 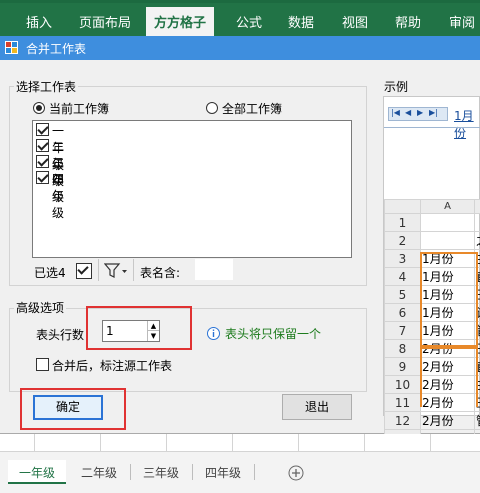 What do you see at coordinates (449, 377) in the screenshot?
I see `group-february-highlight` at bounding box center [449, 377].